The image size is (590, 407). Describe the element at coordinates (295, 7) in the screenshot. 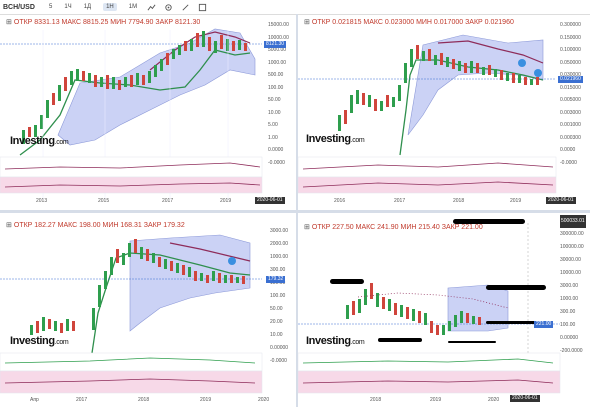

I see `chart-toolbar: BCH/USD 5 1Ч 1Д 1Н 1М` at that location.